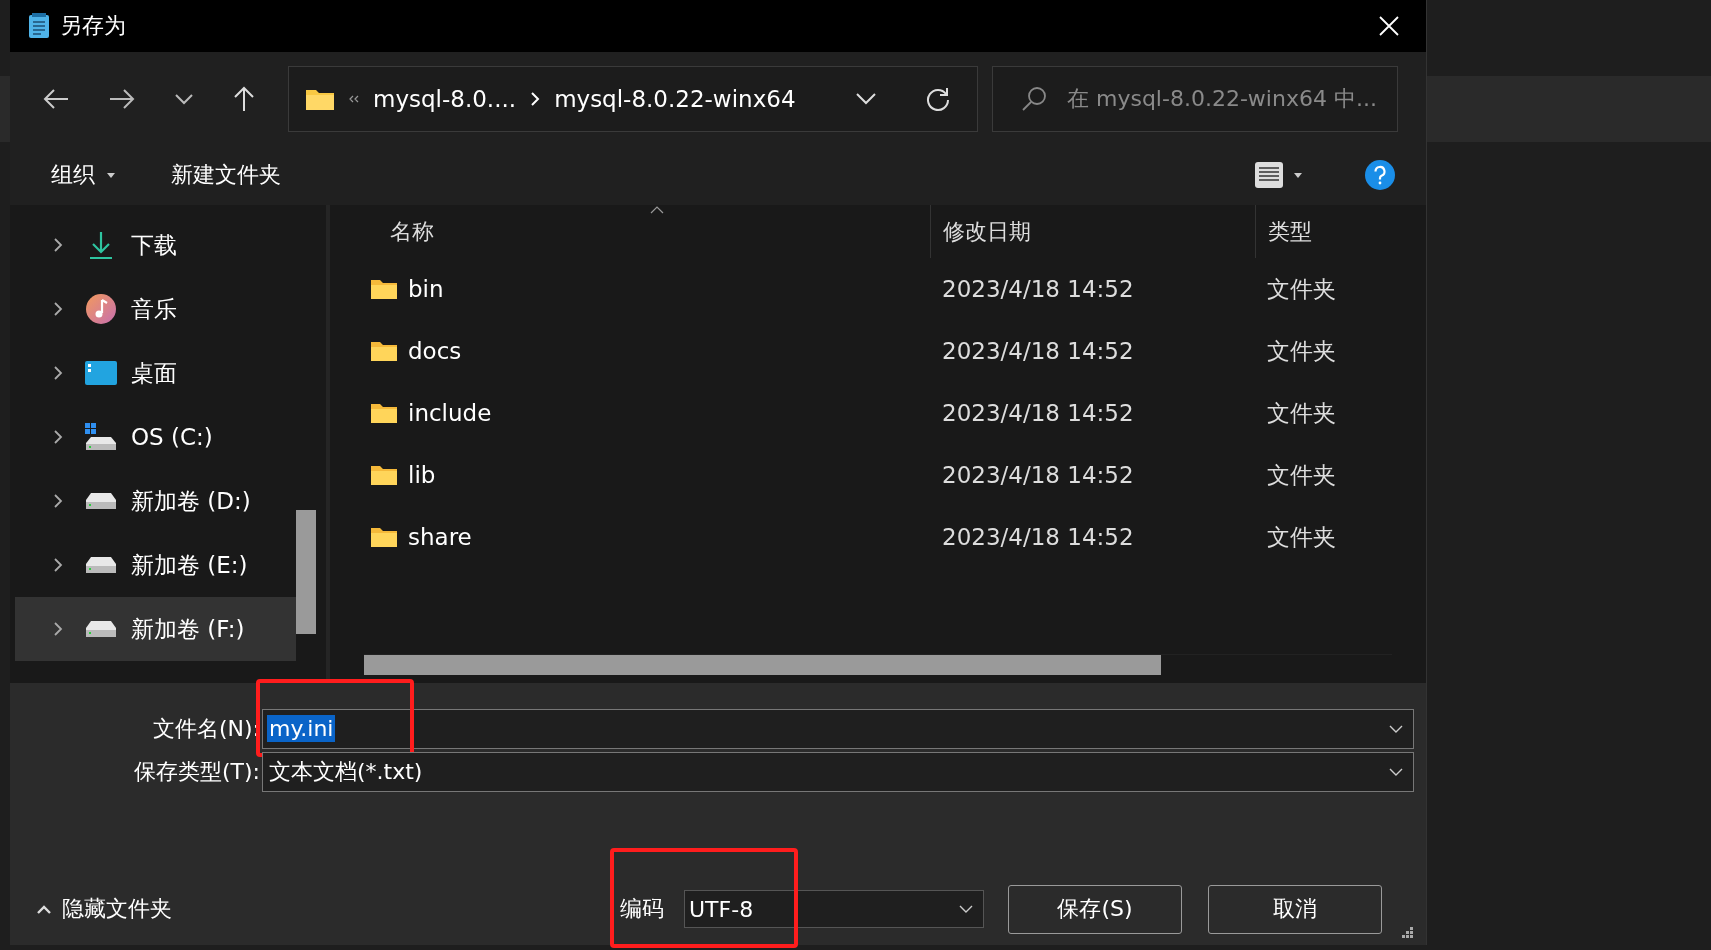 The width and height of the screenshot is (1711, 950). Describe the element at coordinates (93, 26) in the screenshot. I see `window-title: 另存为` at that location.